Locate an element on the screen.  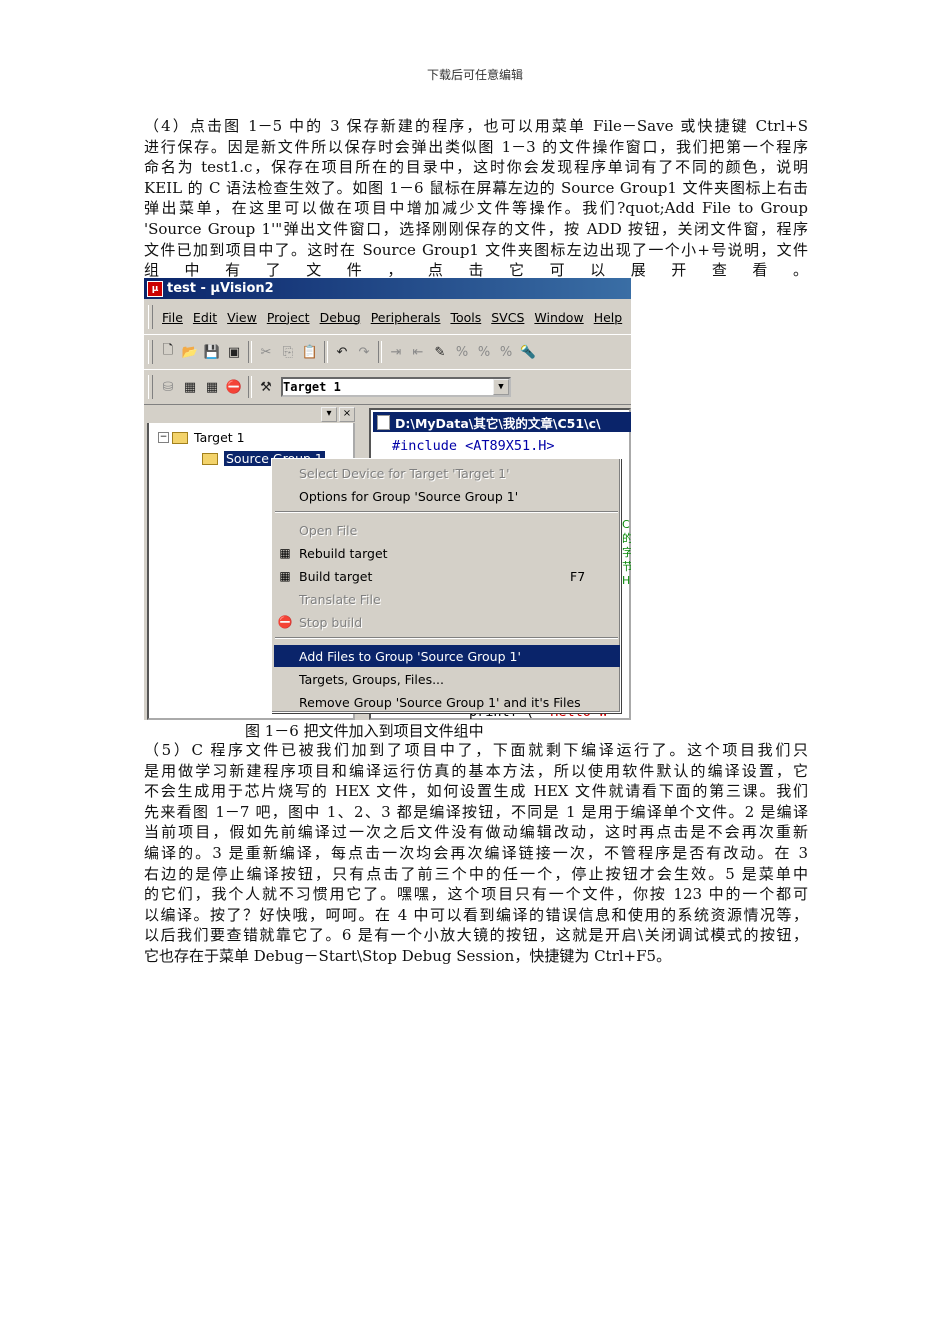
menu-item-label: Add Files to Group 'Source Group 1' is located at coordinates (410, 656).